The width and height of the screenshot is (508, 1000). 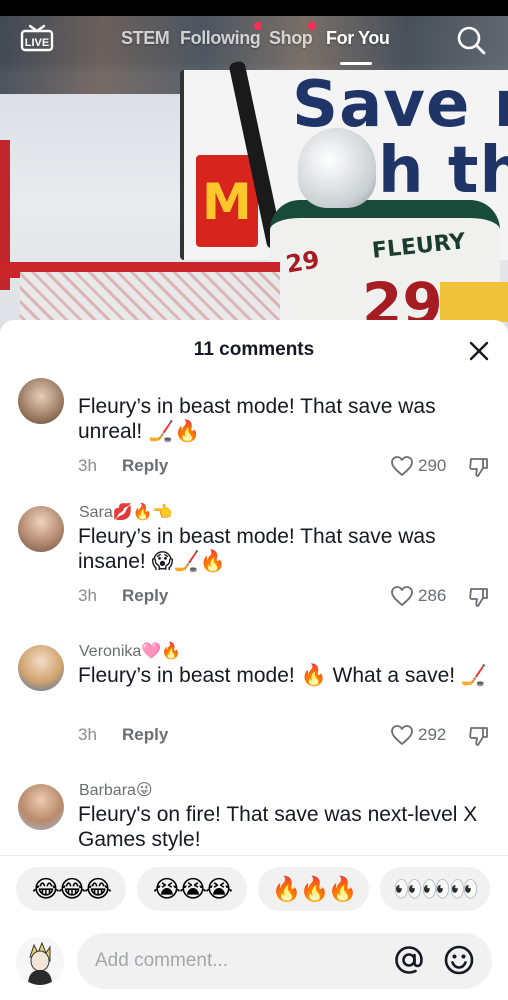 What do you see at coordinates (126, 512) in the screenshot?
I see `comment-username: Sara💋🔥👈` at bounding box center [126, 512].